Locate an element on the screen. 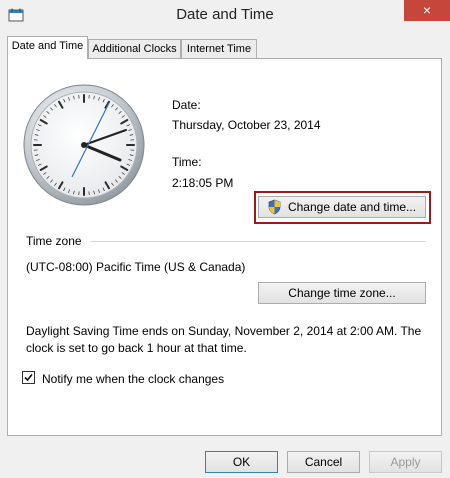 The height and width of the screenshot is (478, 450). analog-clock is located at coordinates (84, 145).